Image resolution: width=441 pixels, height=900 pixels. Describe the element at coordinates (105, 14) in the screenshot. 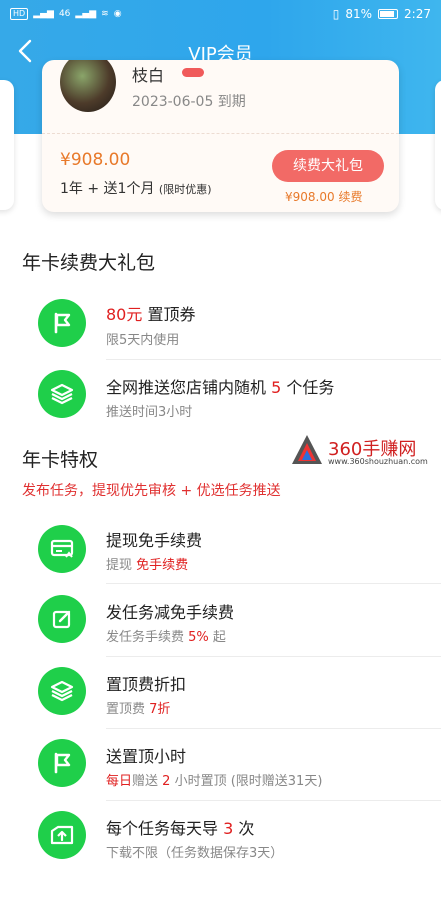

I see `wifi-icon: ≋` at that location.